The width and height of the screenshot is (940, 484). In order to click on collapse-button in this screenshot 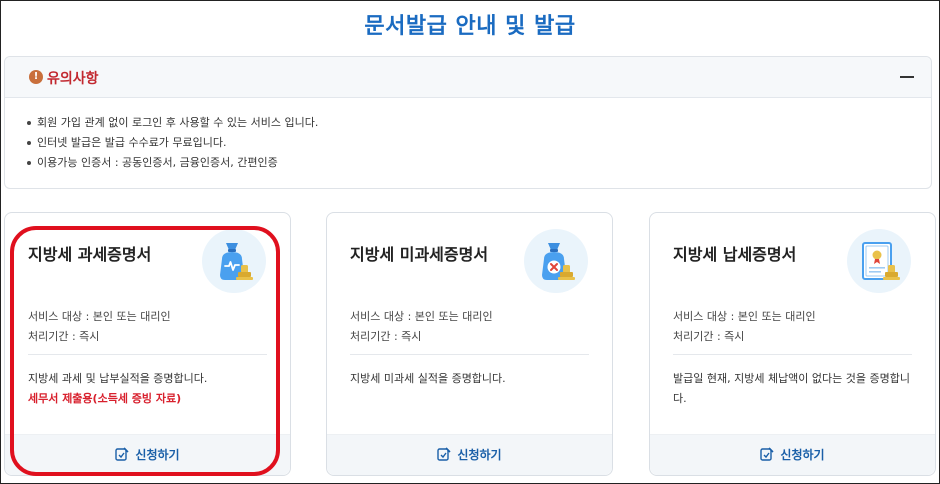, I will do `click(907, 77)`.